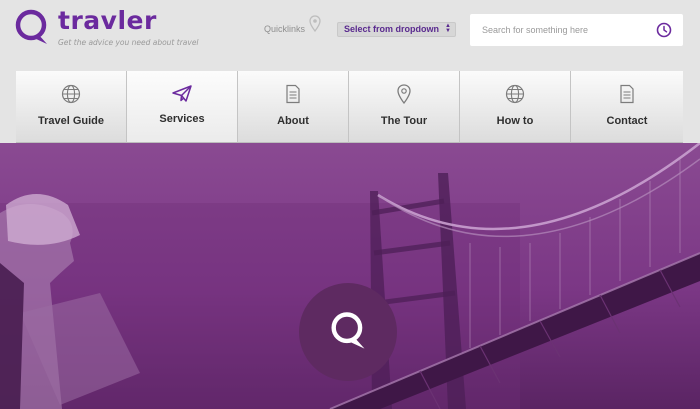 This screenshot has width=700, height=409. What do you see at coordinates (627, 107) in the screenshot?
I see `nav-item-contact: Contact` at bounding box center [627, 107].